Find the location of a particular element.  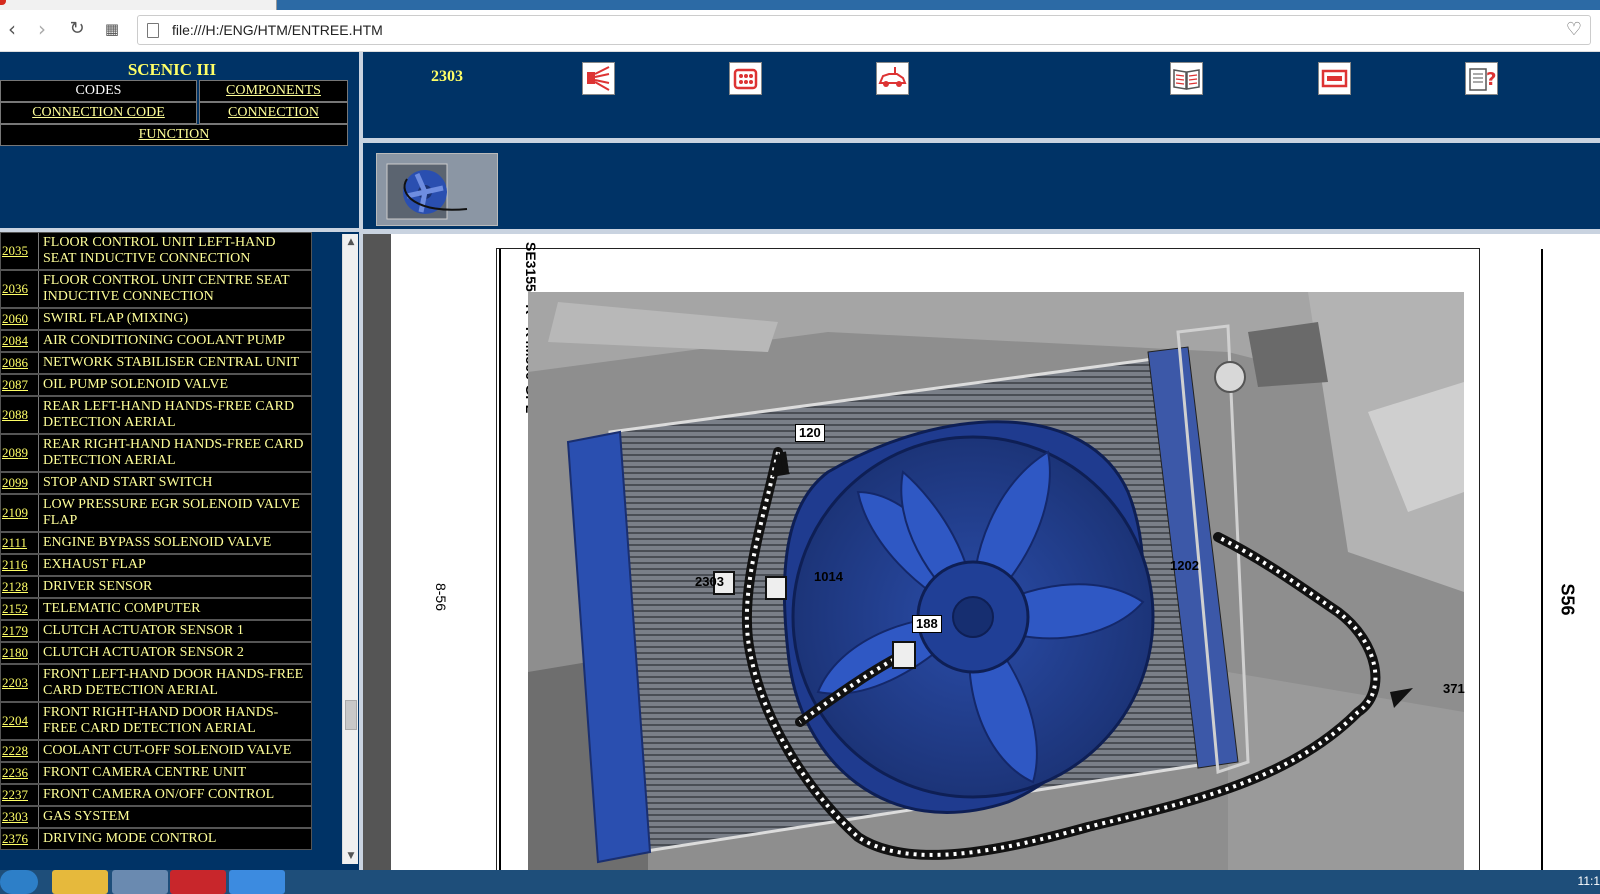

component-description: AIR CONDITIONING COOLANT PUMP is located at coordinates (164, 340).